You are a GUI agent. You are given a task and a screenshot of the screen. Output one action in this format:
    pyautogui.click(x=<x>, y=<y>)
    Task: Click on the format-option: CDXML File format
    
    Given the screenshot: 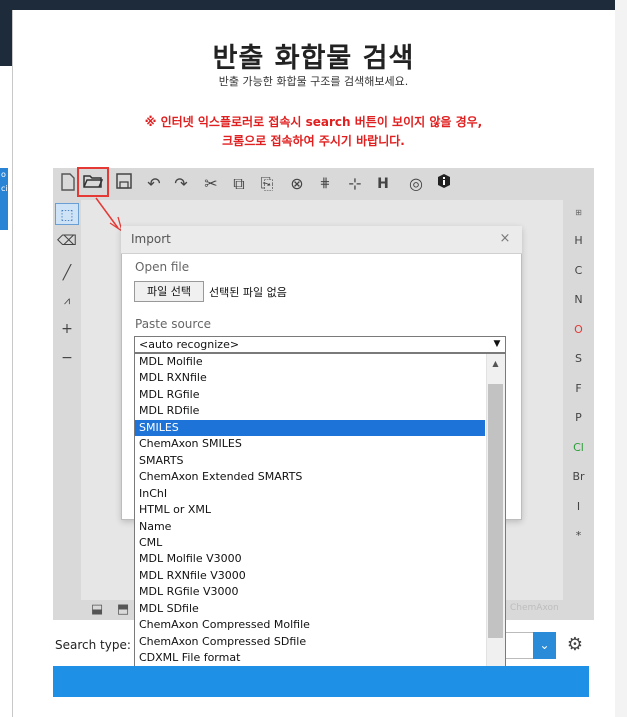 What is the action you would take?
    pyautogui.click(x=310, y=658)
    